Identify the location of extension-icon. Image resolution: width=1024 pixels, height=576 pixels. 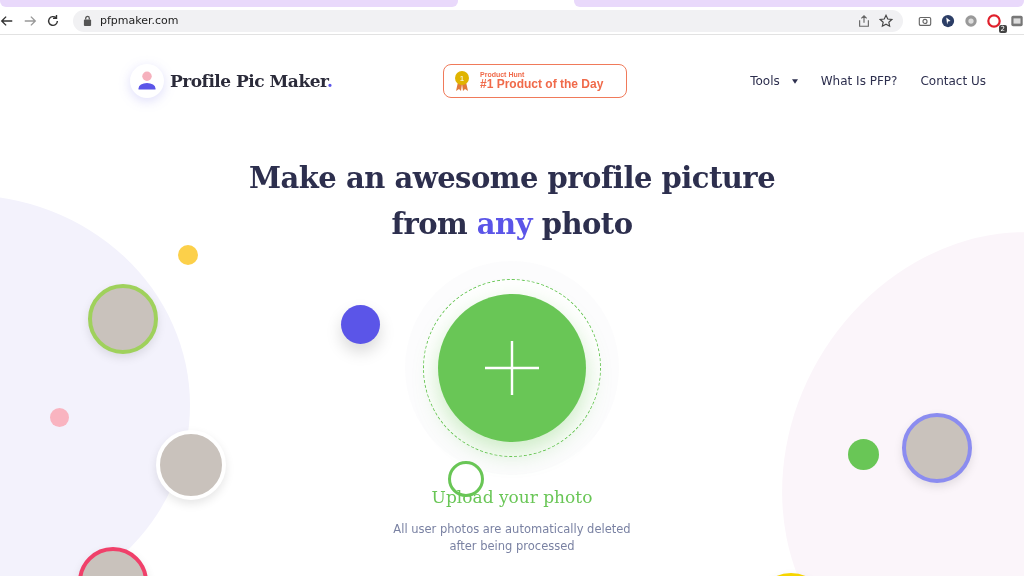
(994, 20).